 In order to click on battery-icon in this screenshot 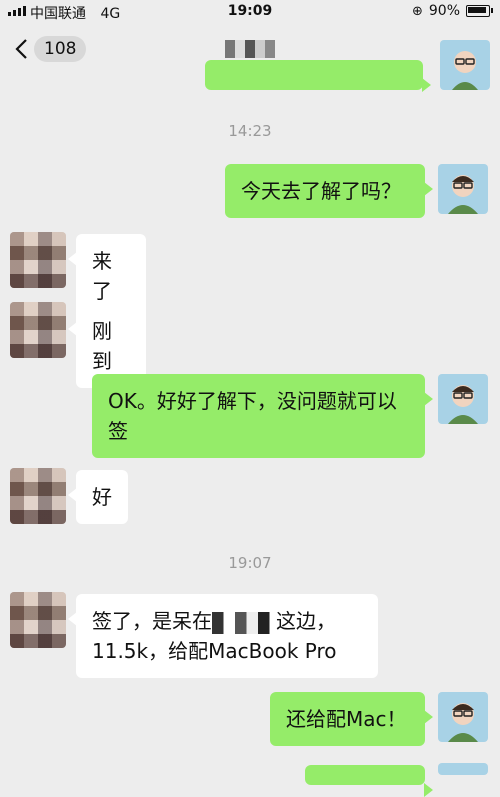, I will do `click(479, 11)`.